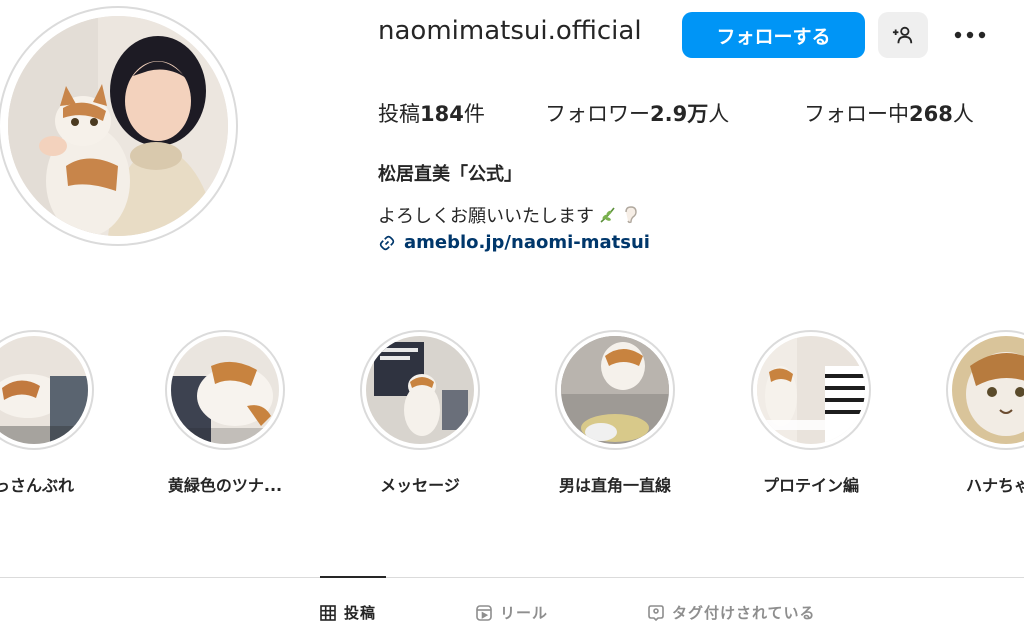 This screenshot has height=623, width=1024. Describe the element at coordinates (512, 115) in the screenshot. I see `profile-stats: 投稿184件 フォロワー2.9万人 フォロー中268人` at that location.